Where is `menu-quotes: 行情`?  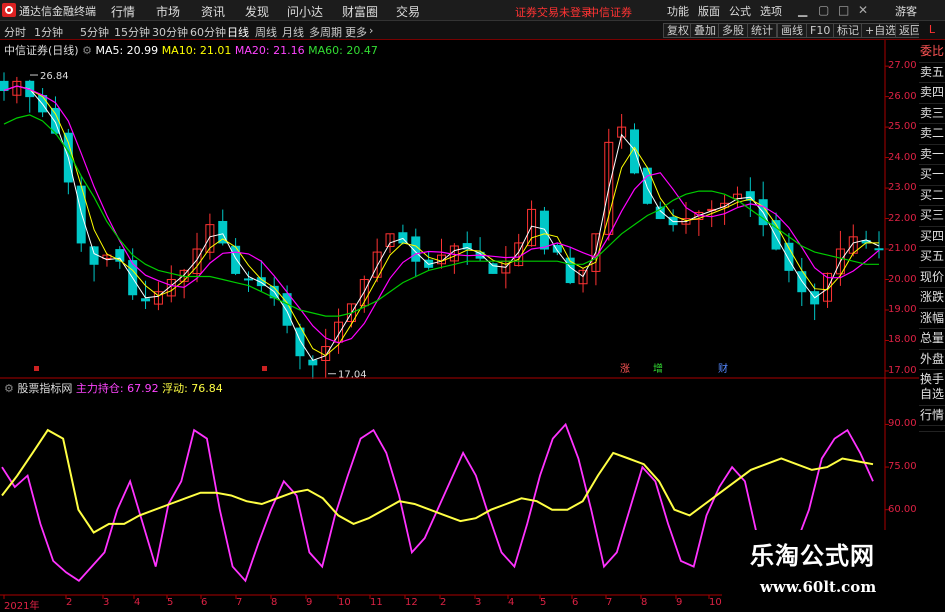
menu-quotes: 行情 is located at coordinates (123, 11).